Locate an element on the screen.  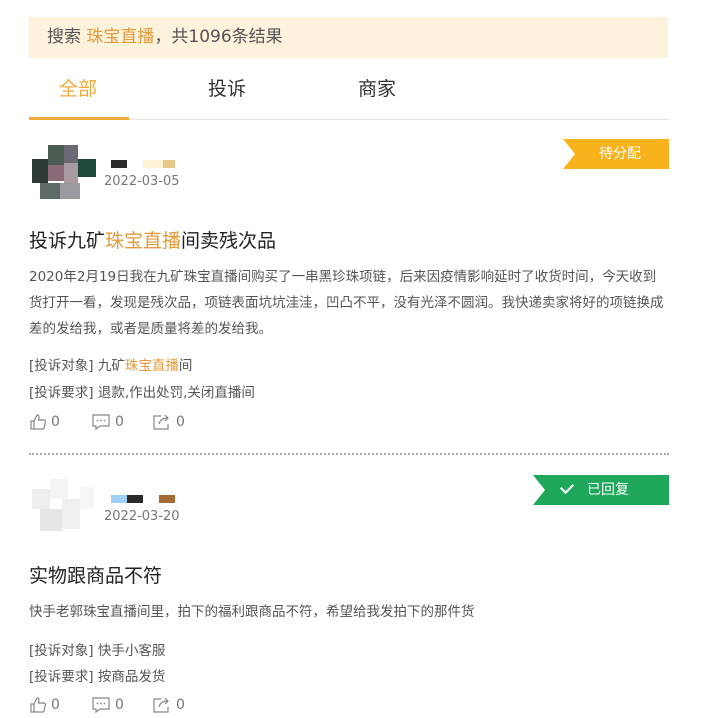
status-badge: 待分配 is located at coordinates (616, 154).